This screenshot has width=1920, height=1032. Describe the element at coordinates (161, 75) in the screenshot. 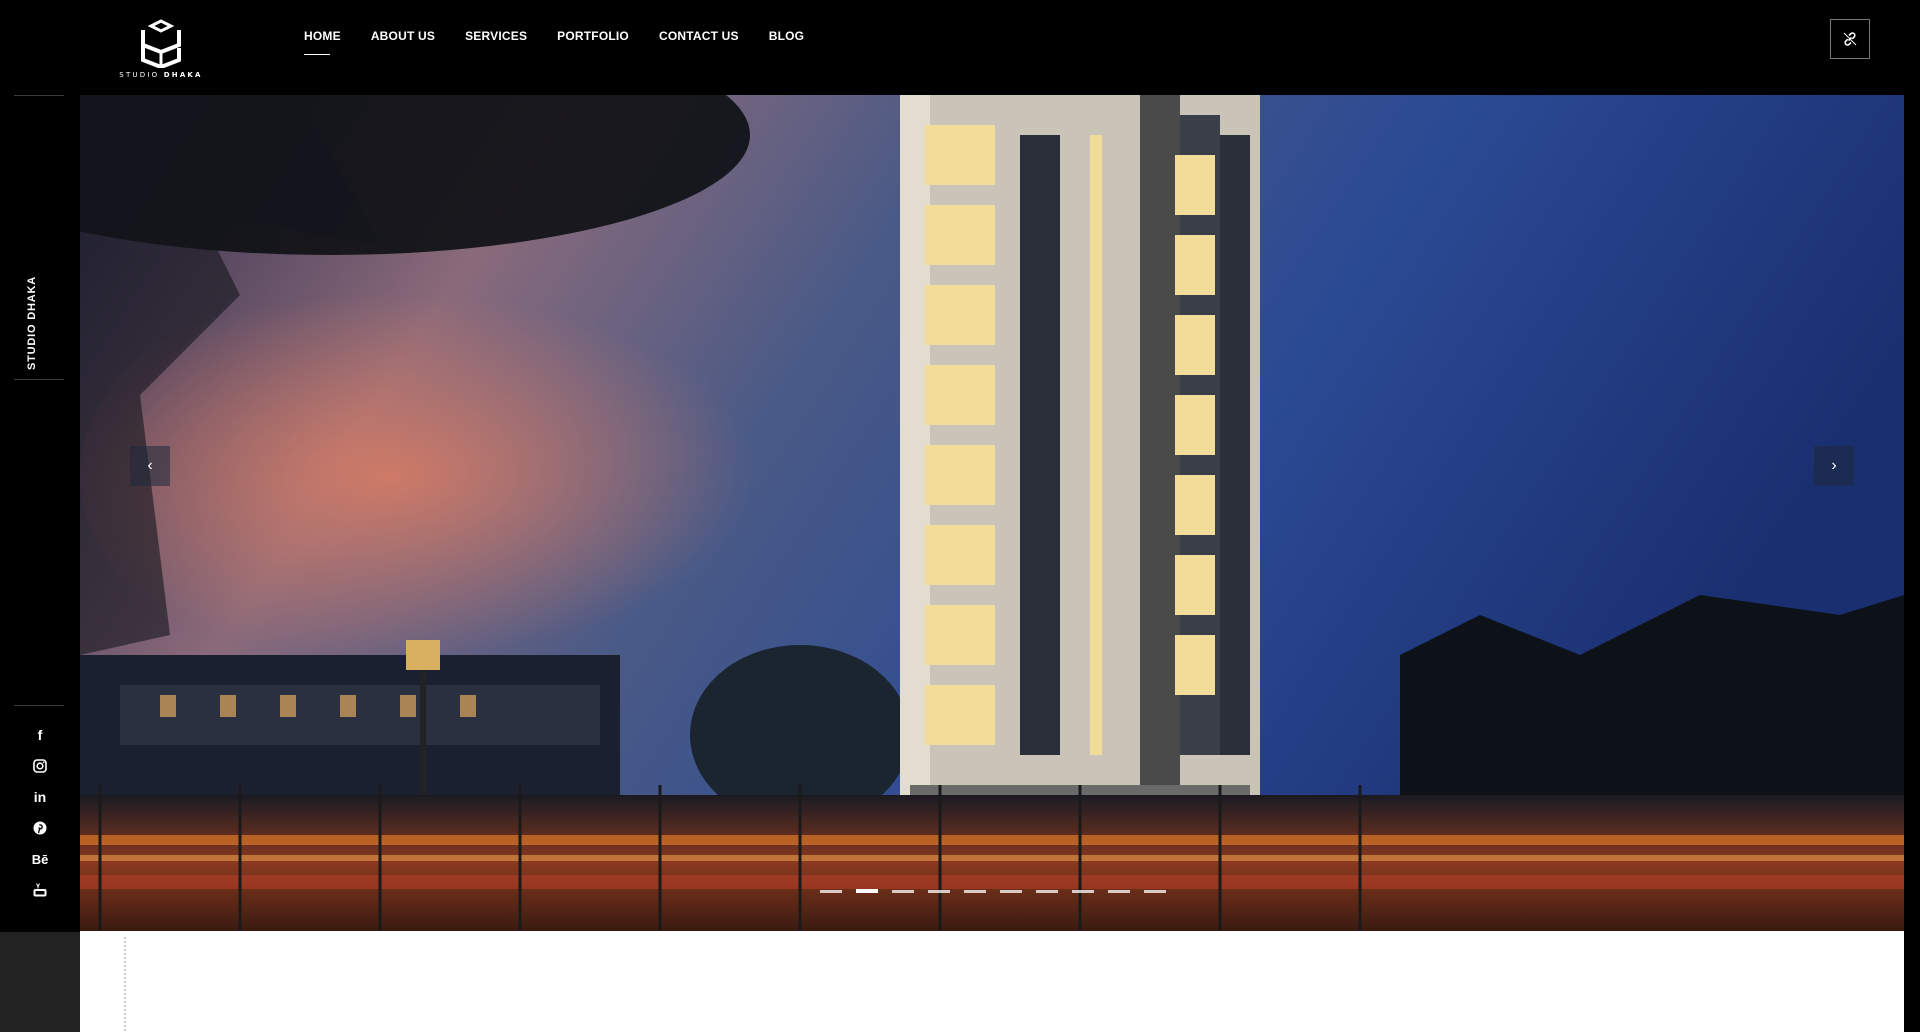

I see `logo-text: STUDIO DHAKA` at that location.